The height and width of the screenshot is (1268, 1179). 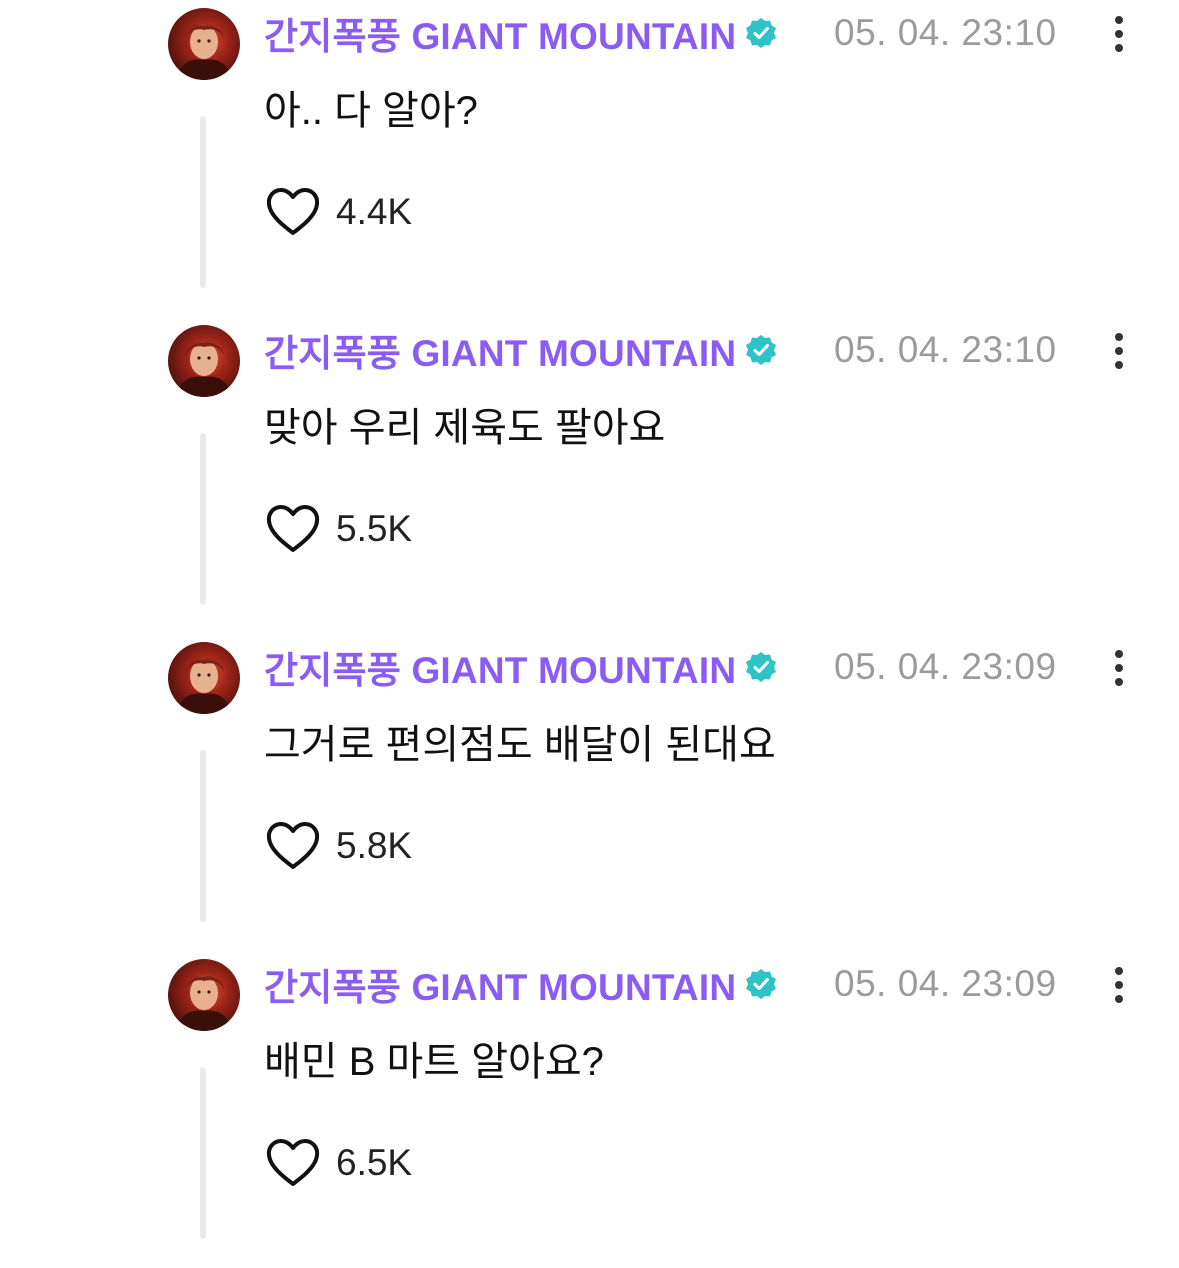 What do you see at coordinates (371, 111) in the screenshot?
I see `comment-text: 아.. 다 알아?` at bounding box center [371, 111].